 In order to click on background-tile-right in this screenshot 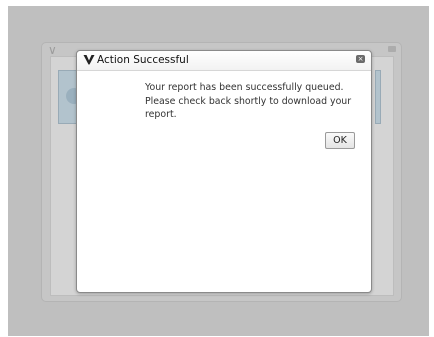, I will do `click(378, 97)`.